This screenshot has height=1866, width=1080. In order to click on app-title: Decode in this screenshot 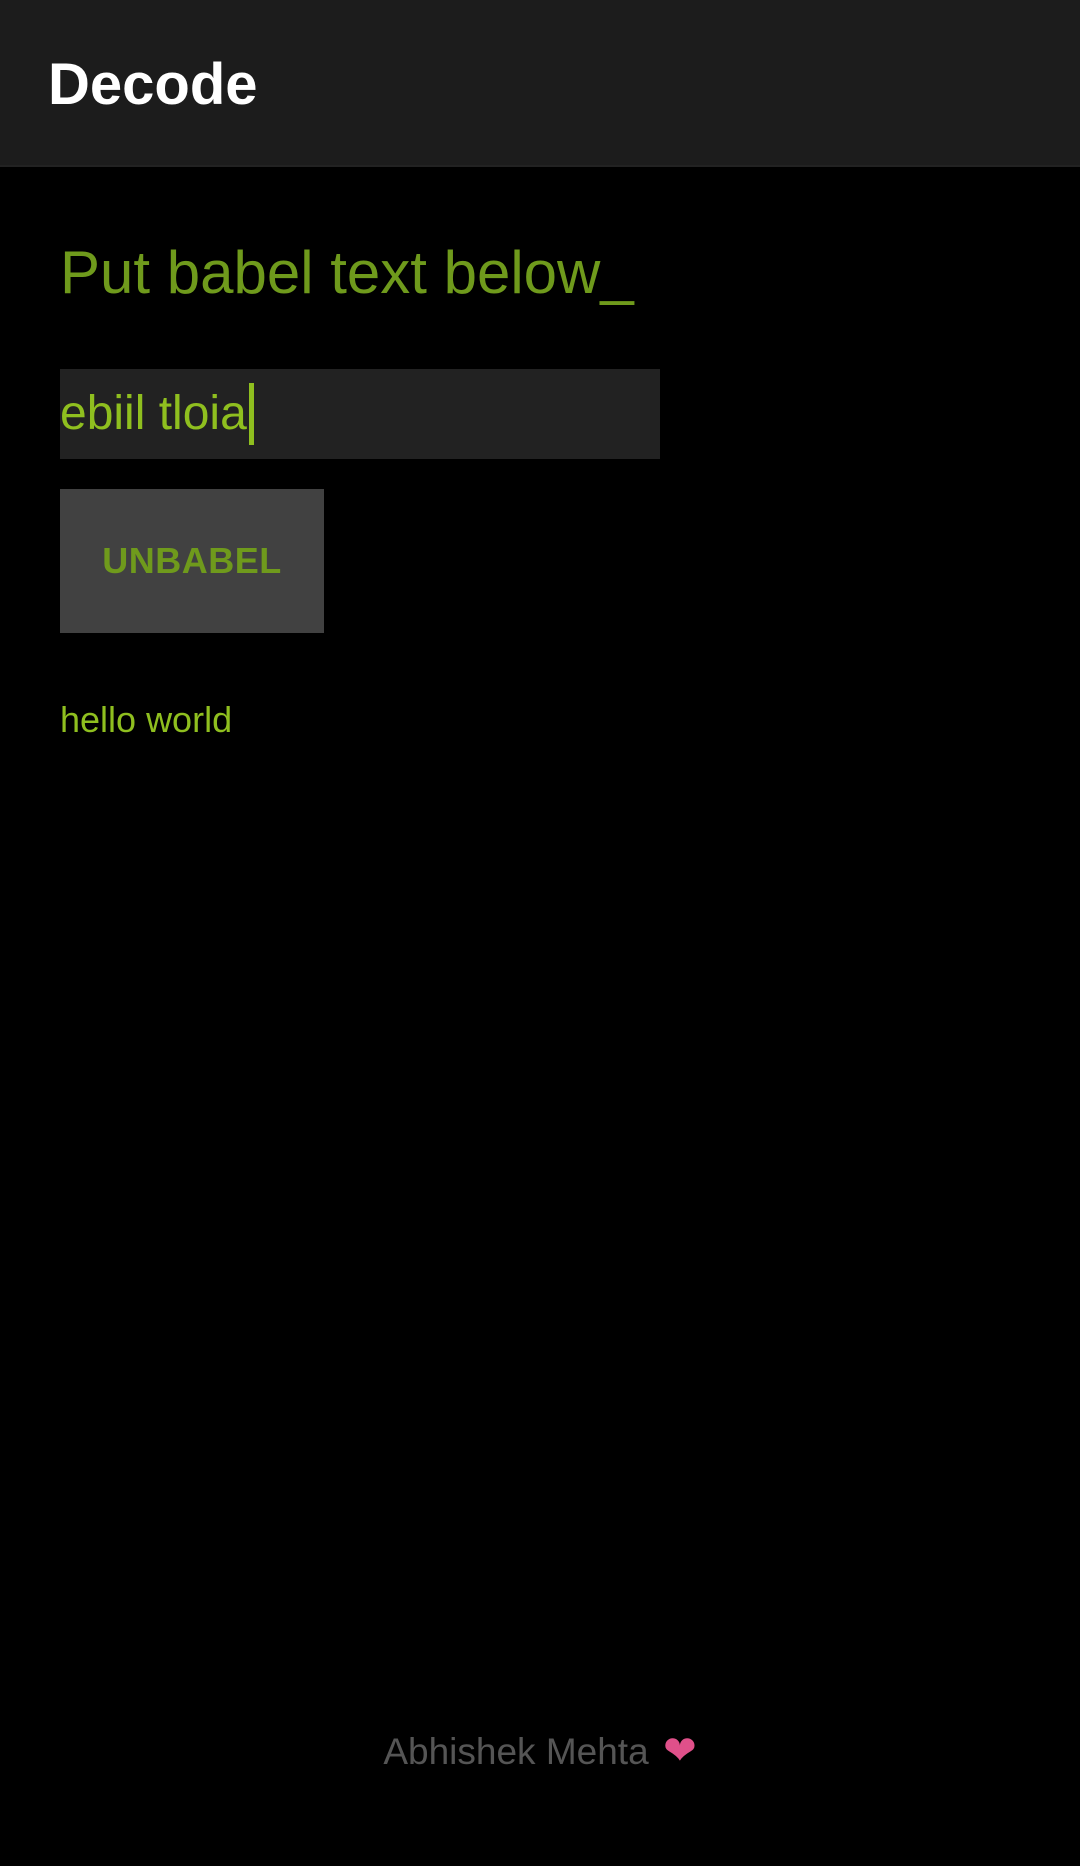, I will do `click(153, 84)`.